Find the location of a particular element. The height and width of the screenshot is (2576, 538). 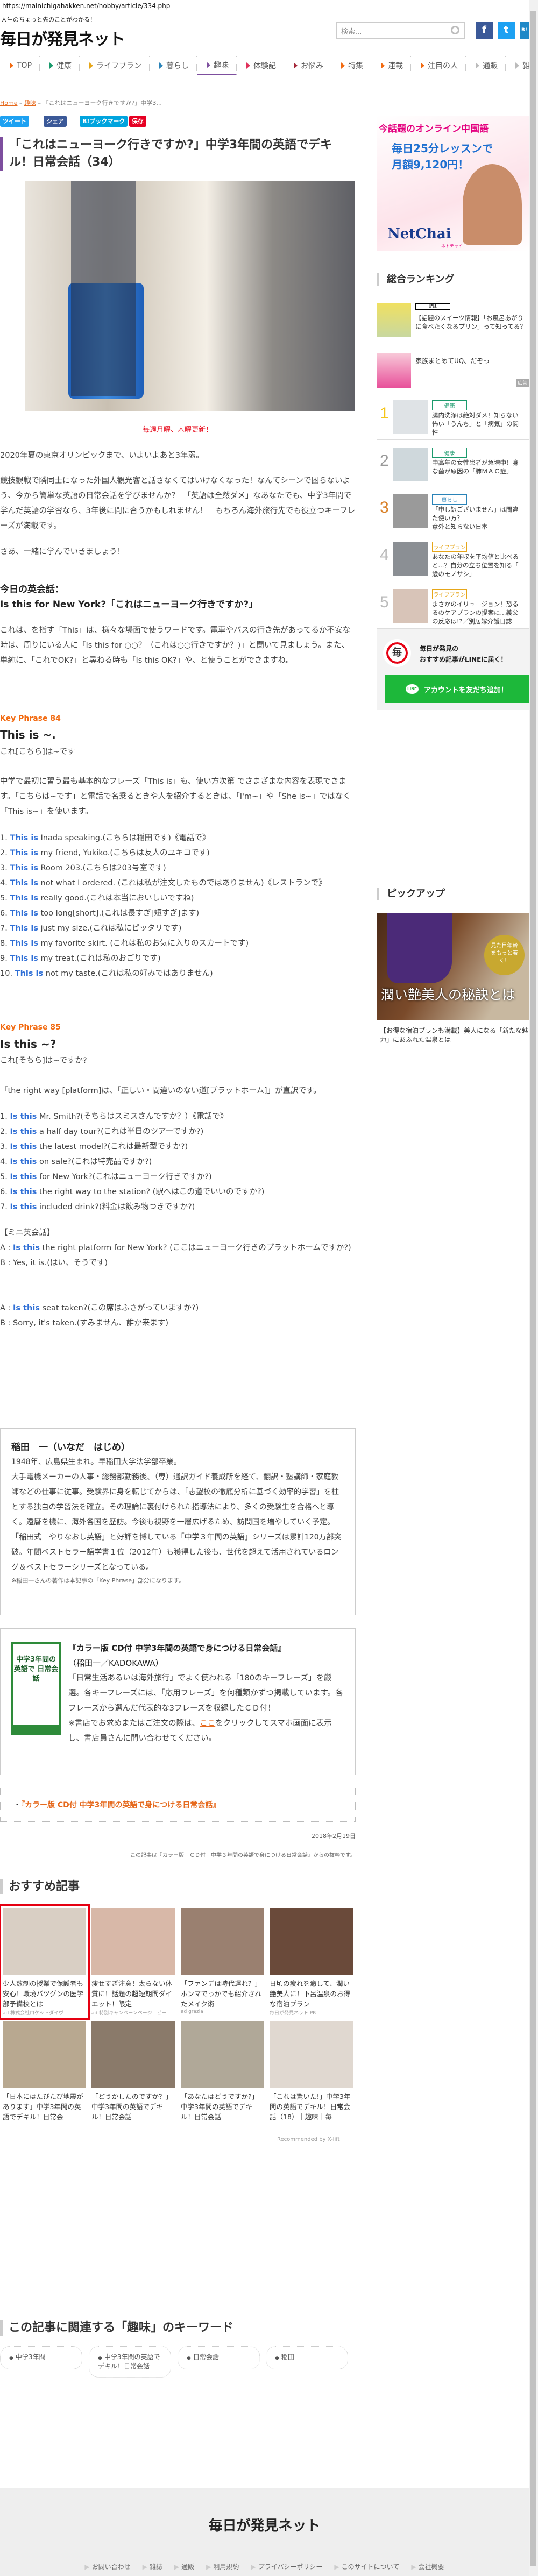

keyword-tag: ● 日常会話 is located at coordinates (219, 2357).